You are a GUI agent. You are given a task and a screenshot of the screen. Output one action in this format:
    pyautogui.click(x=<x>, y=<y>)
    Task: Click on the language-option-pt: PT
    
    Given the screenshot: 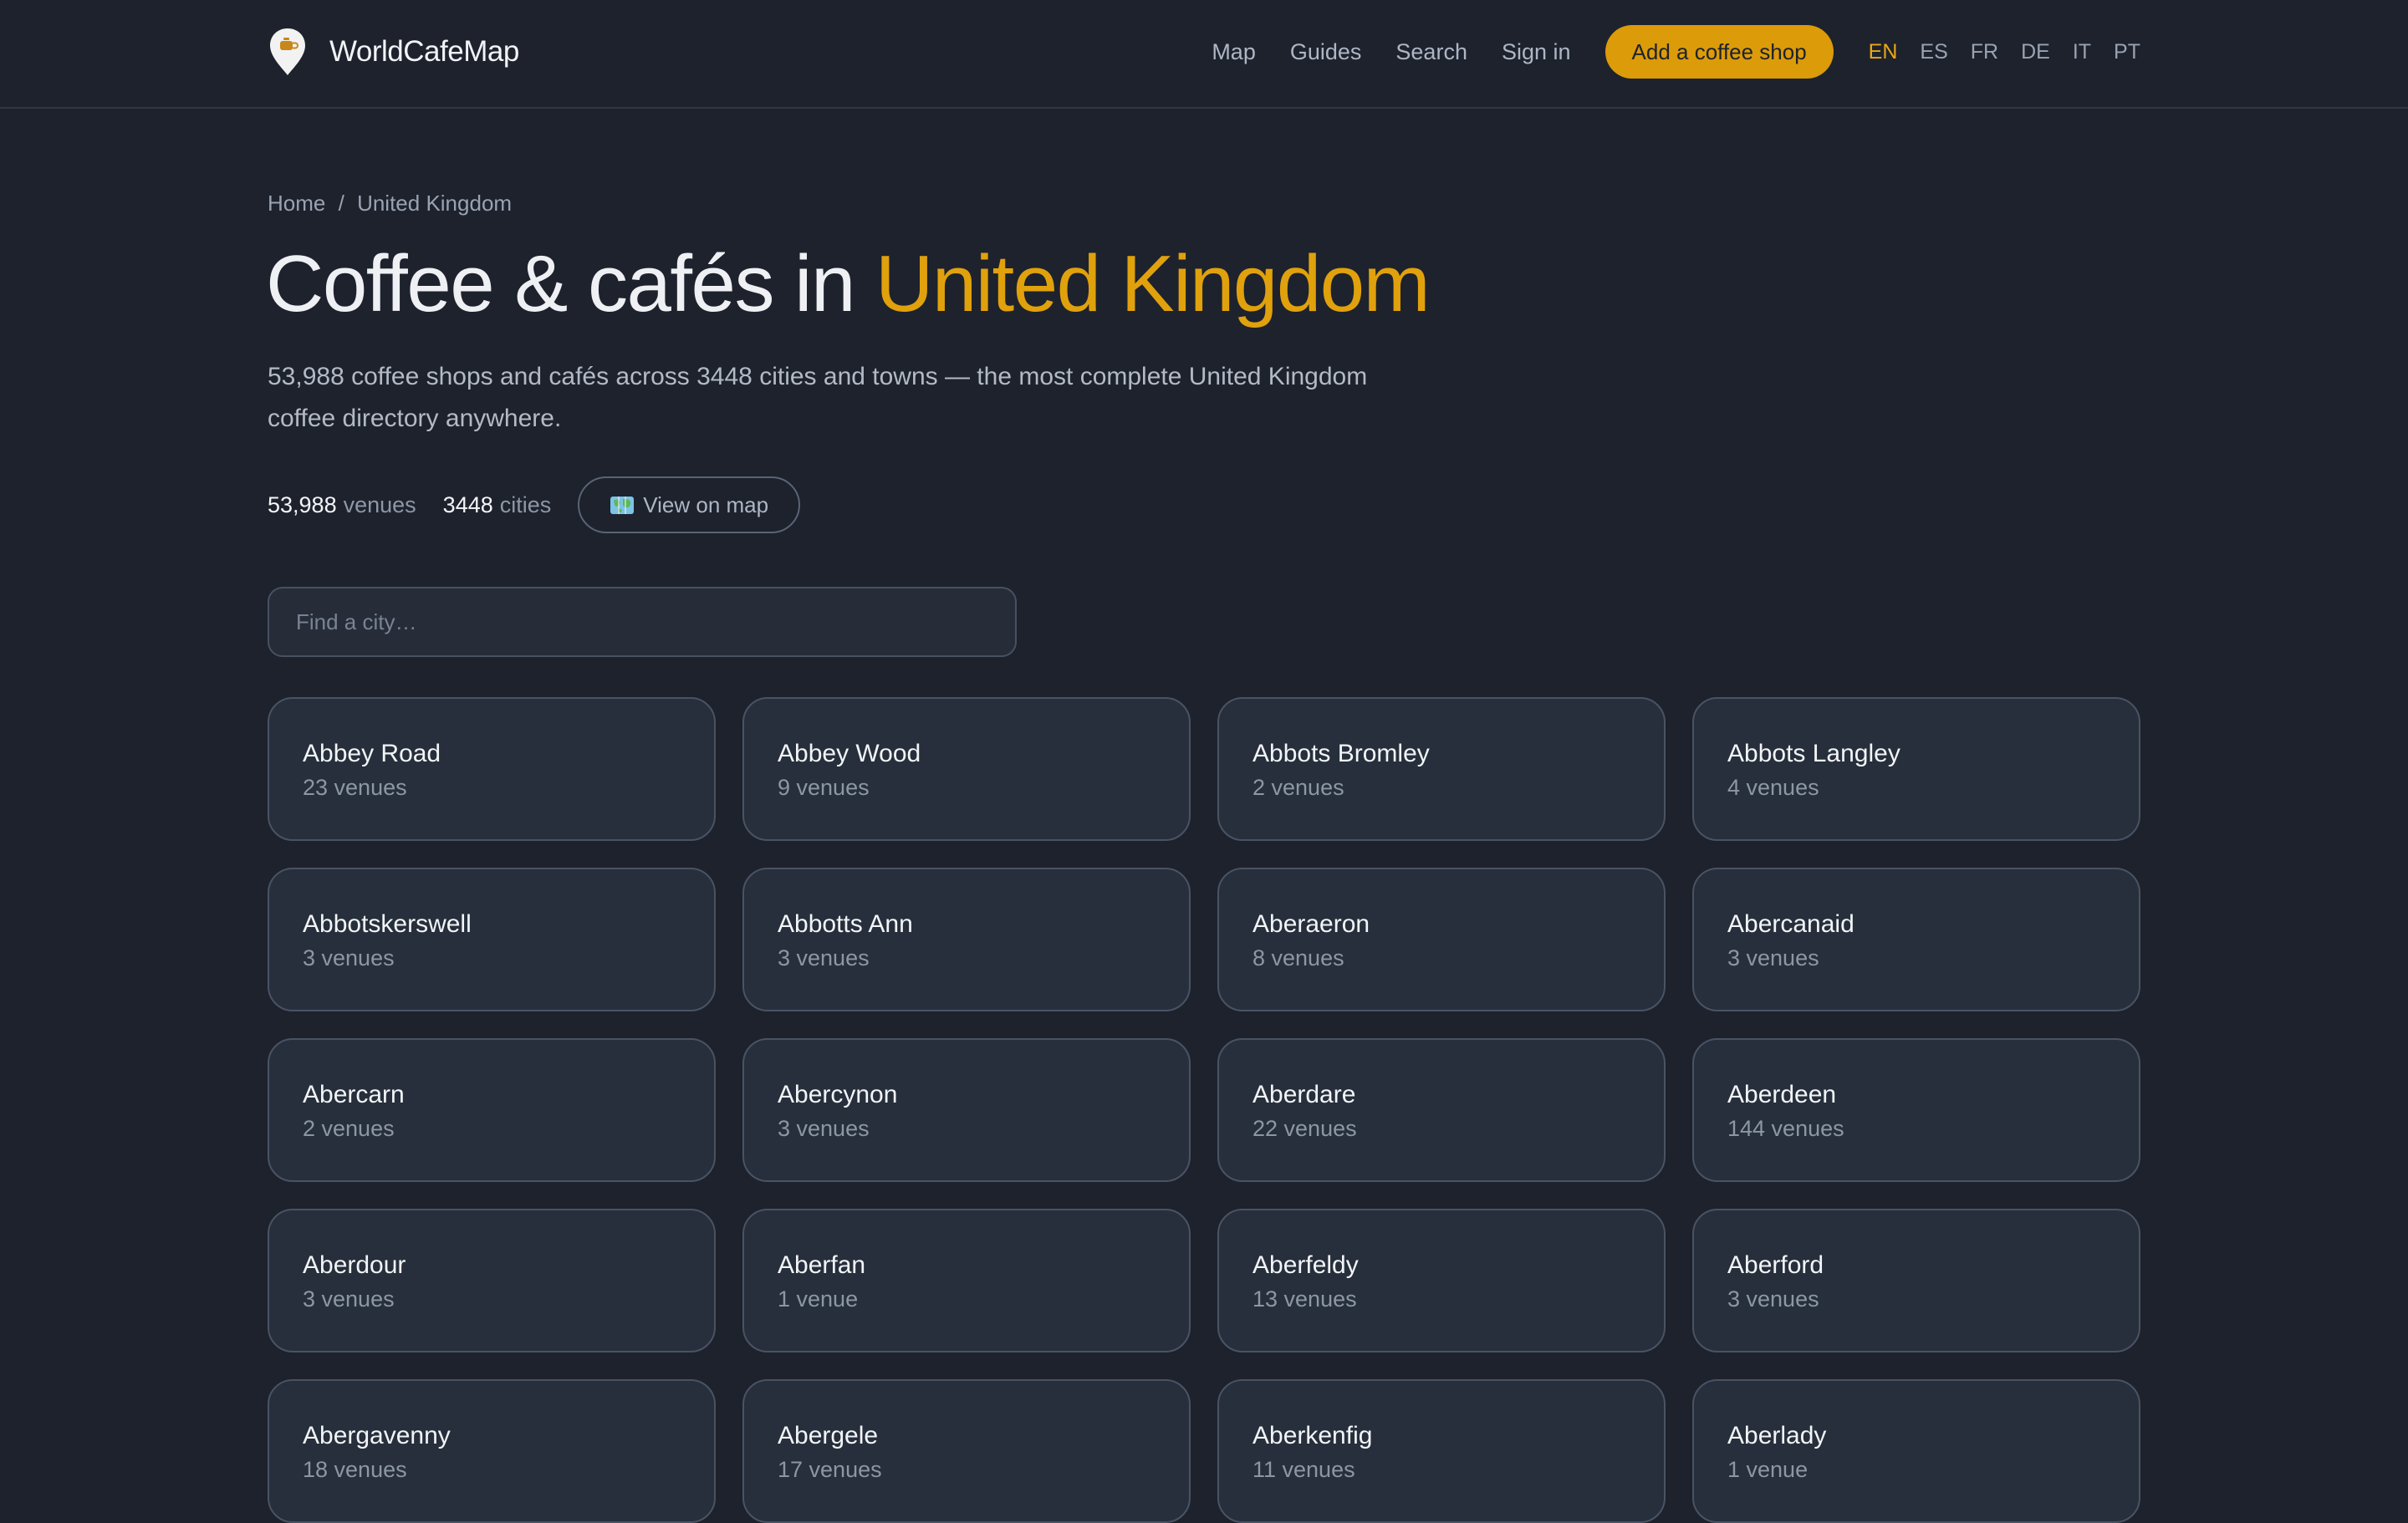 What is the action you would take?
    pyautogui.click(x=2127, y=52)
    